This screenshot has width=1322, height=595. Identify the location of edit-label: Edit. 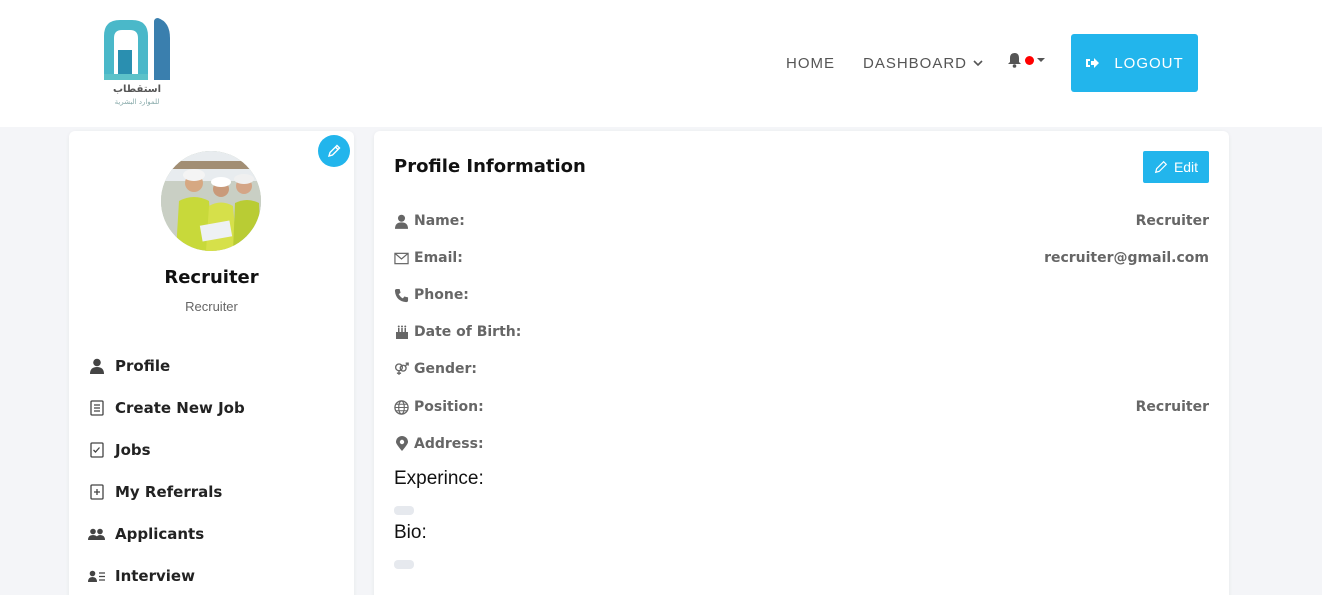
(1186, 167).